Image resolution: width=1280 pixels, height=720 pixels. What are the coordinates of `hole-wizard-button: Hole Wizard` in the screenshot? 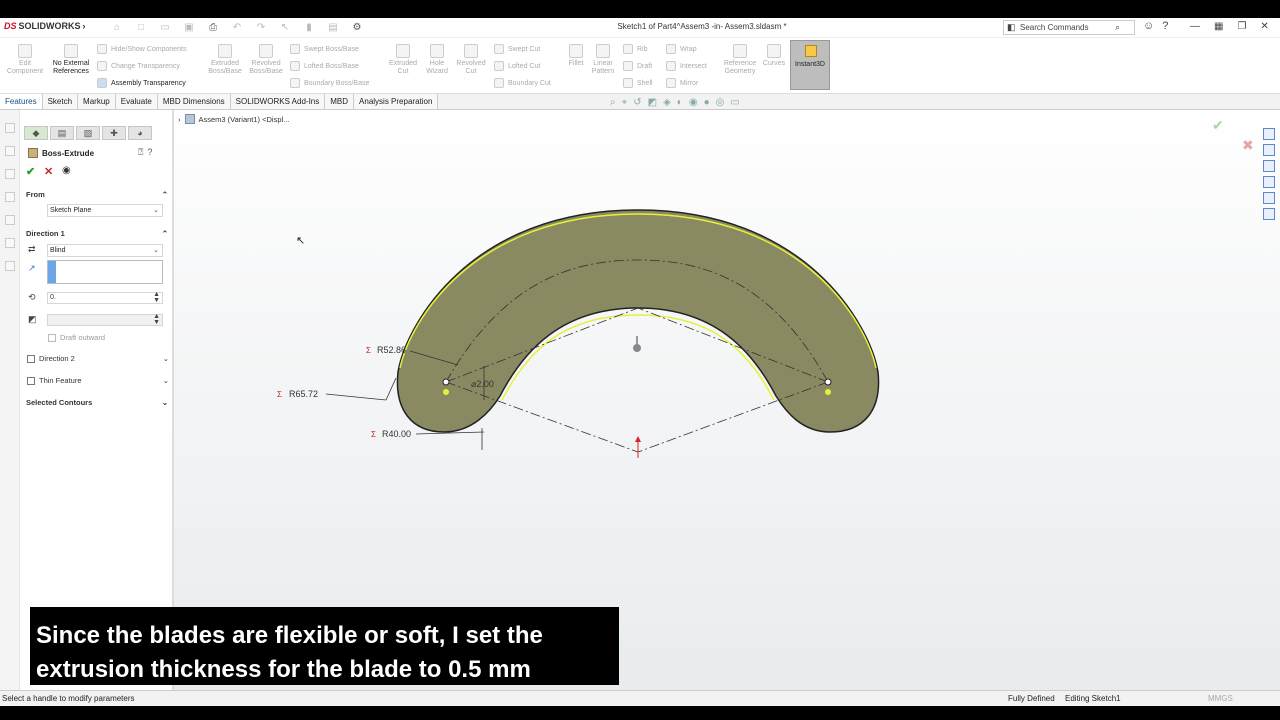 It's located at (437, 60).